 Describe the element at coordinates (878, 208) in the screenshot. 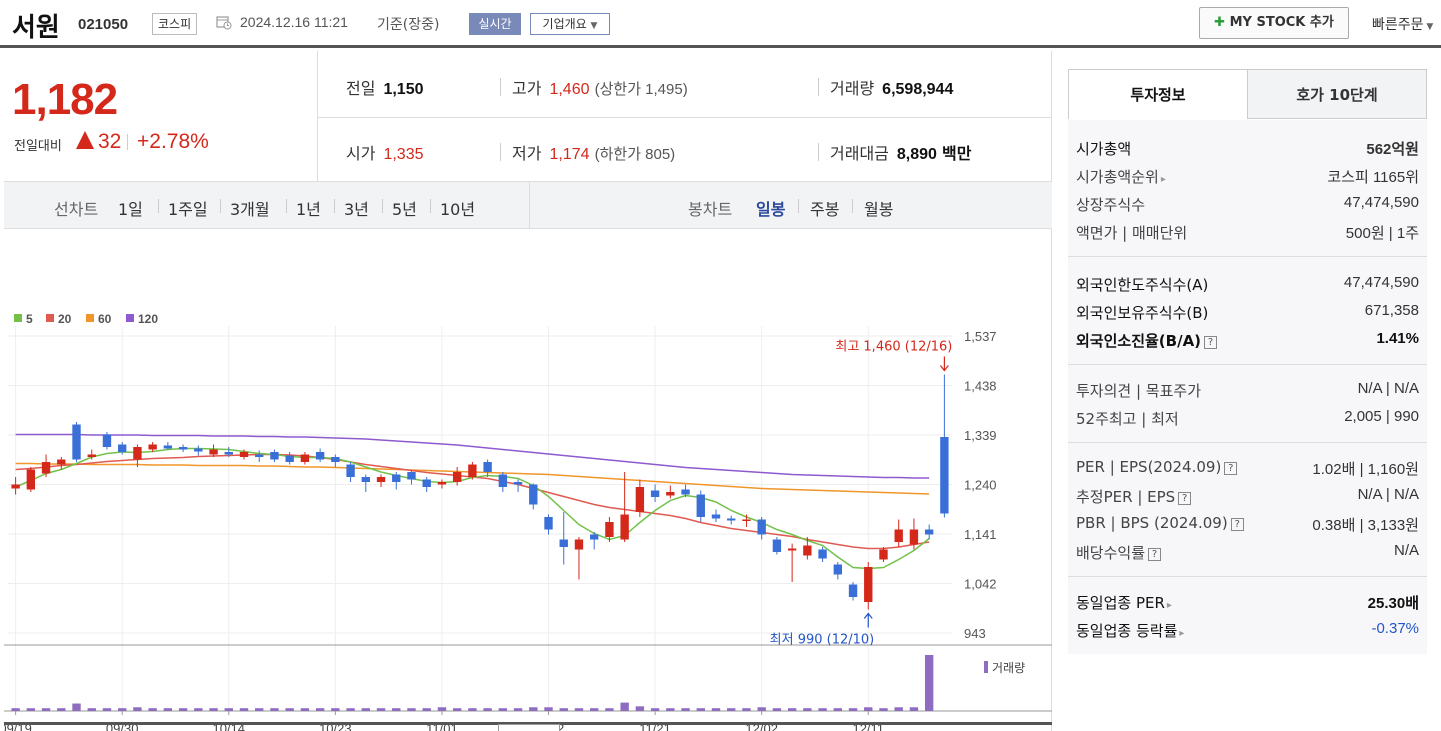

I see `candle-monthly: 월봉` at that location.